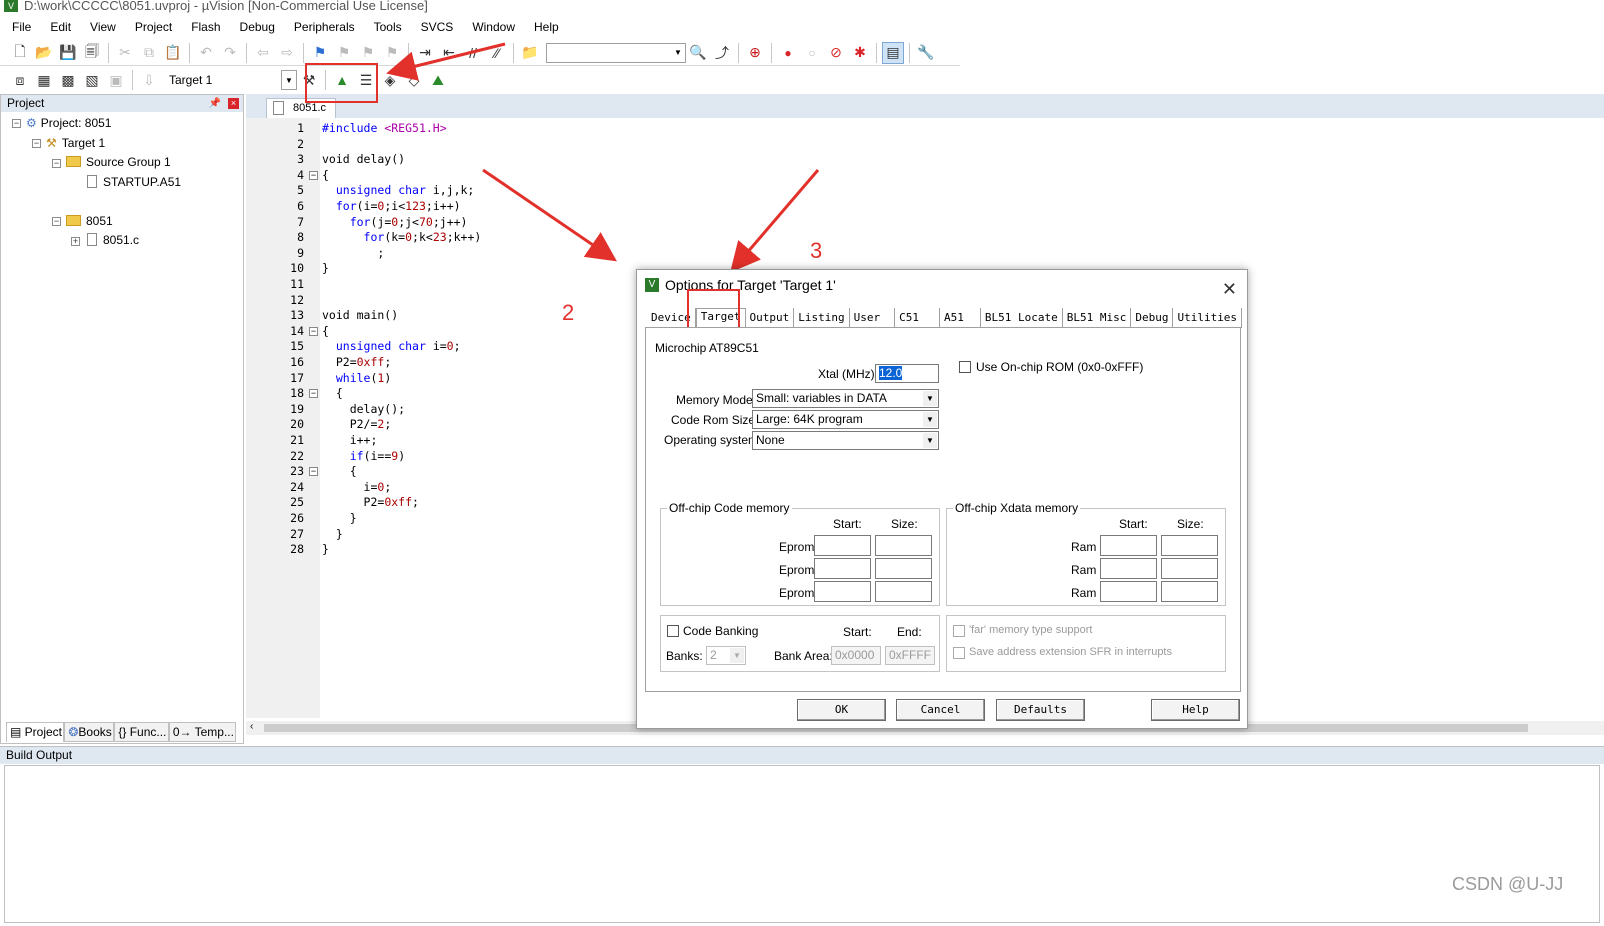  Describe the element at coordinates (940, 710) in the screenshot. I see `cancel-button: Cancel` at that location.